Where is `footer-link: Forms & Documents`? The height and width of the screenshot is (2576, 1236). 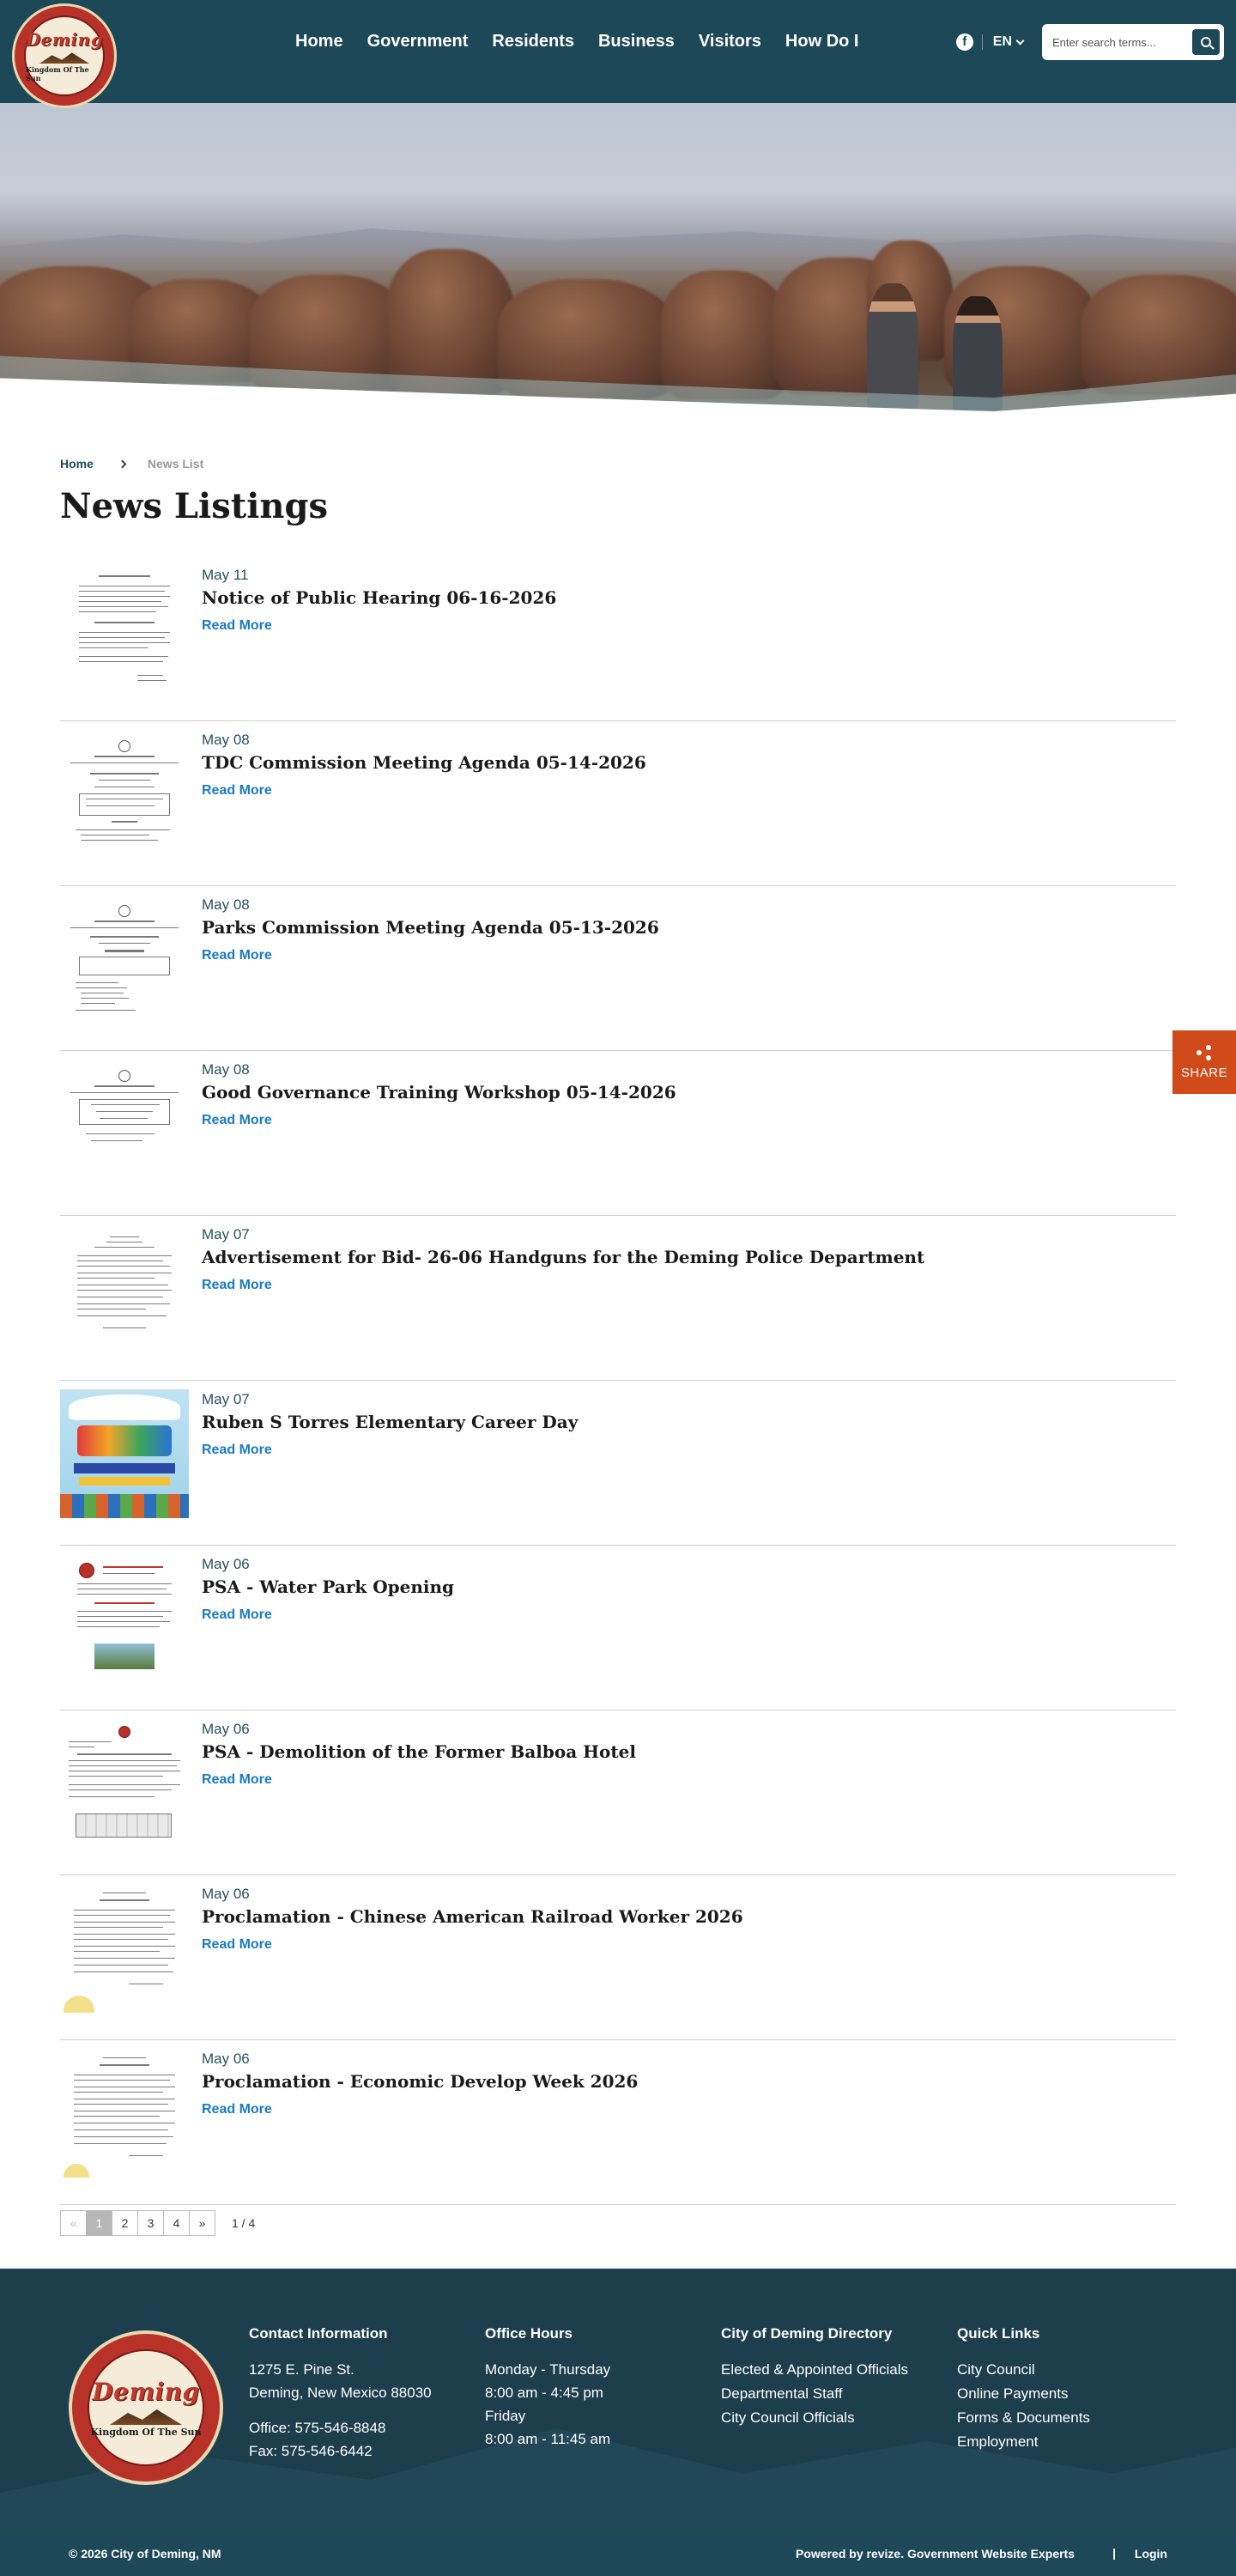 footer-link: Forms & Documents is located at coordinates (1023, 2418).